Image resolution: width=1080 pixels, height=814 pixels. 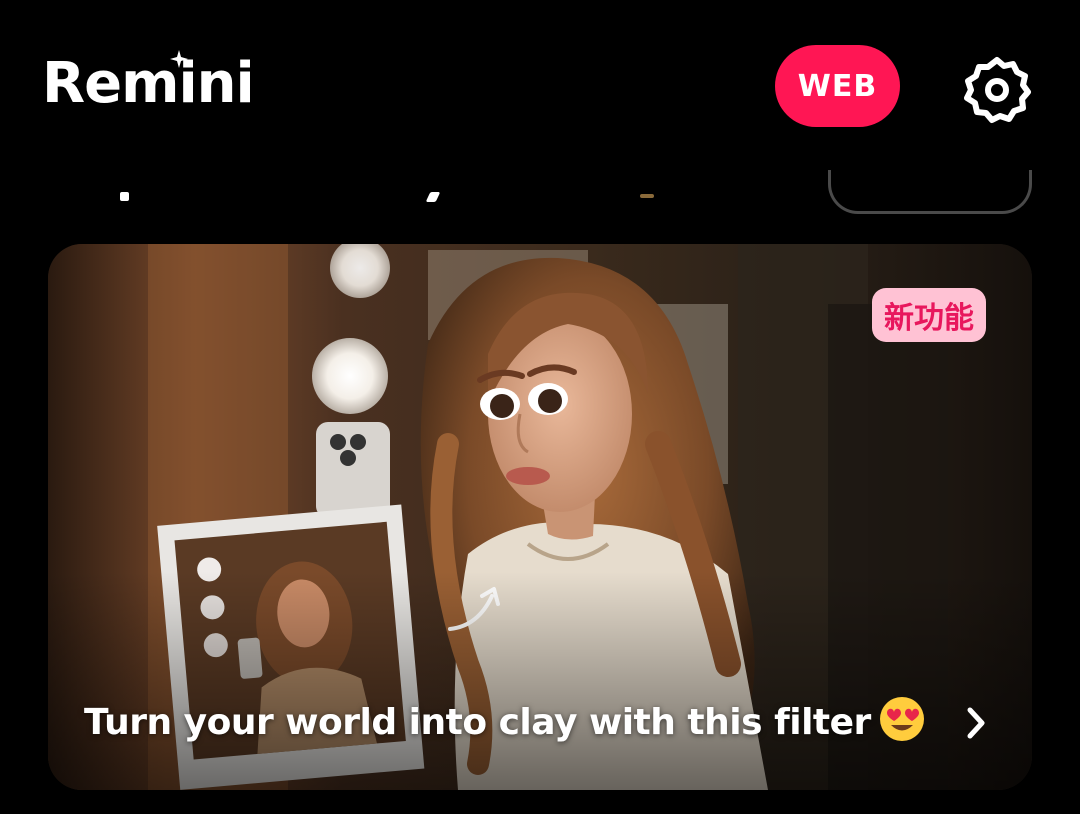 What do you see at coordinates (179, 59) in the screenshot?
I see `sparkle-icon` at bounding box center [179, 59].